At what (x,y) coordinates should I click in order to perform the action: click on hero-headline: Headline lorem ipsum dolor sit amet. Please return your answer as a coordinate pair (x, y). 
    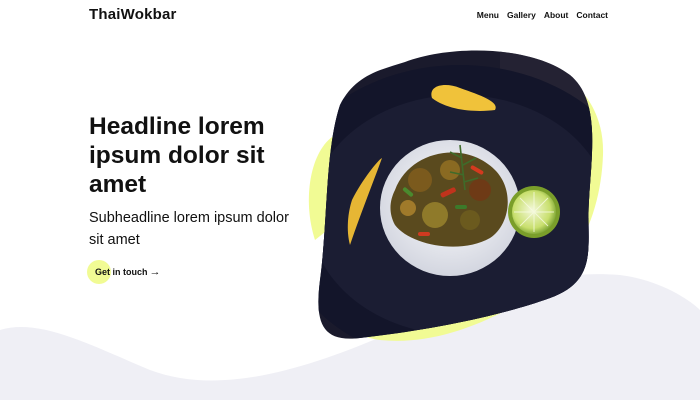
    Looking at the image, I should click on (177, 155).